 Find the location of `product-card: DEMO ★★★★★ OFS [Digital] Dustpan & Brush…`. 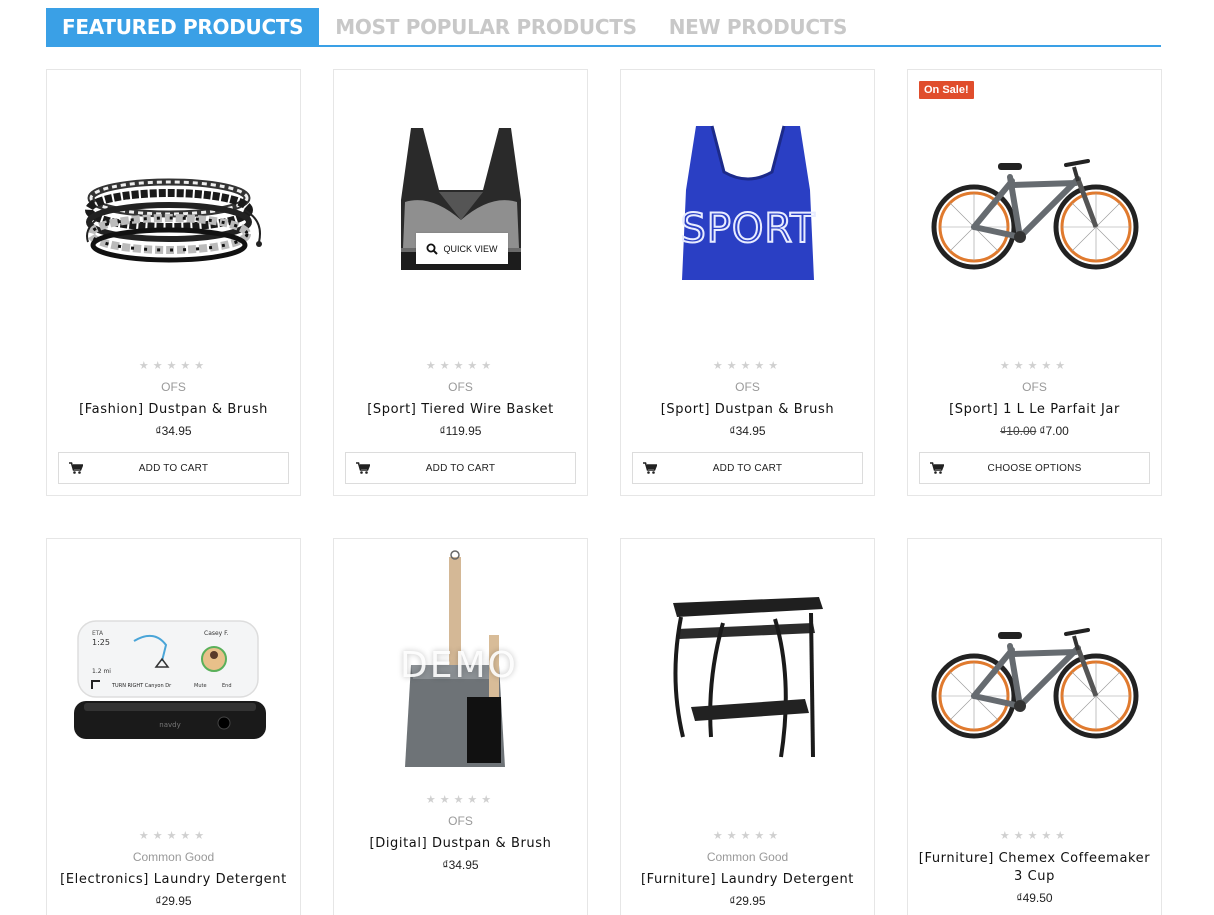

product-card: DEMO ★★★★★ OFS [Digital] Dustpan & Brush… is located at coordinates (460, 726).